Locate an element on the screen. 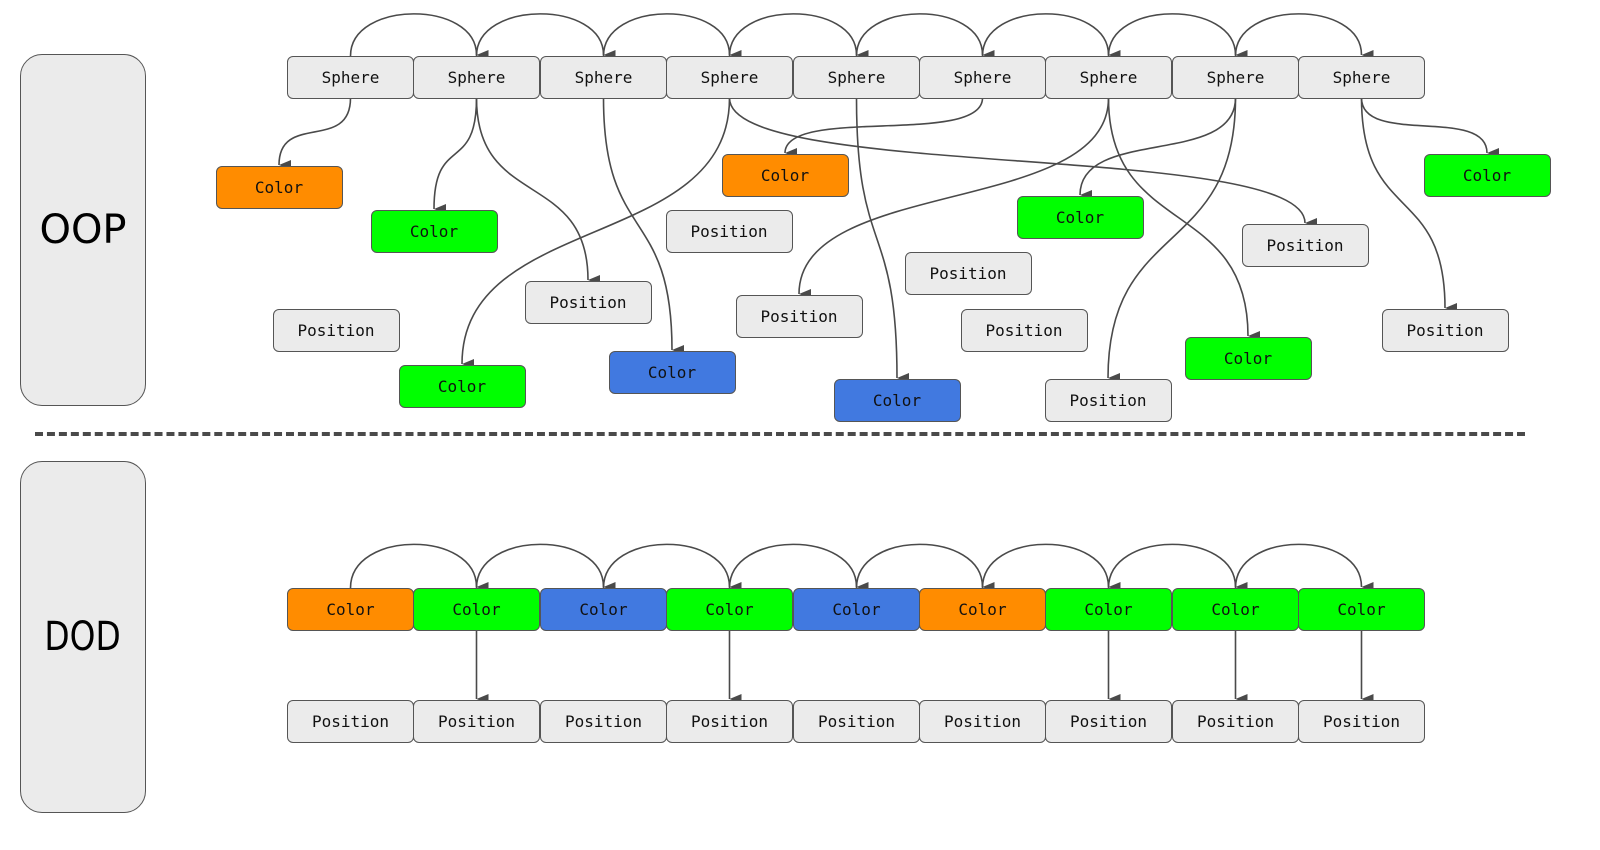  dod-label-text: DOD is located at coordinates (83, 637).